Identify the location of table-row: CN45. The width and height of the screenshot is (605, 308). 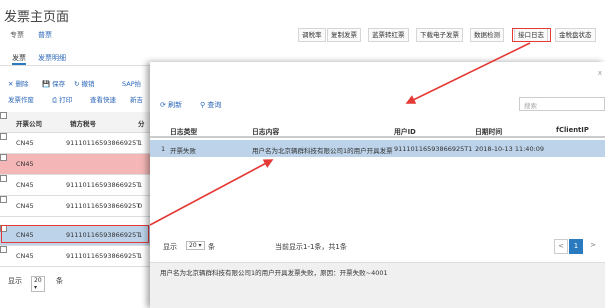
(75, 164).